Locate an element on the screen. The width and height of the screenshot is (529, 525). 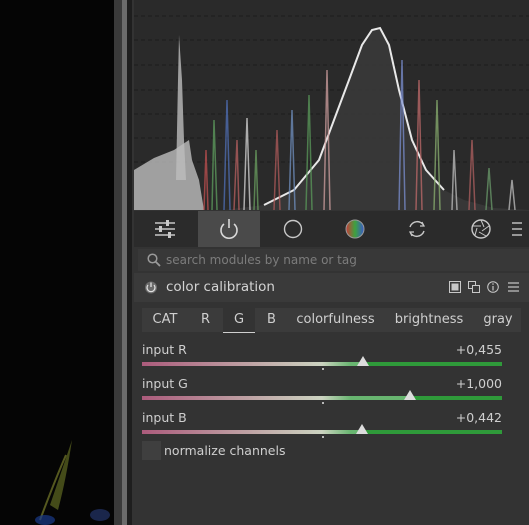
group-effect-button is located at coordinates (481, 229).